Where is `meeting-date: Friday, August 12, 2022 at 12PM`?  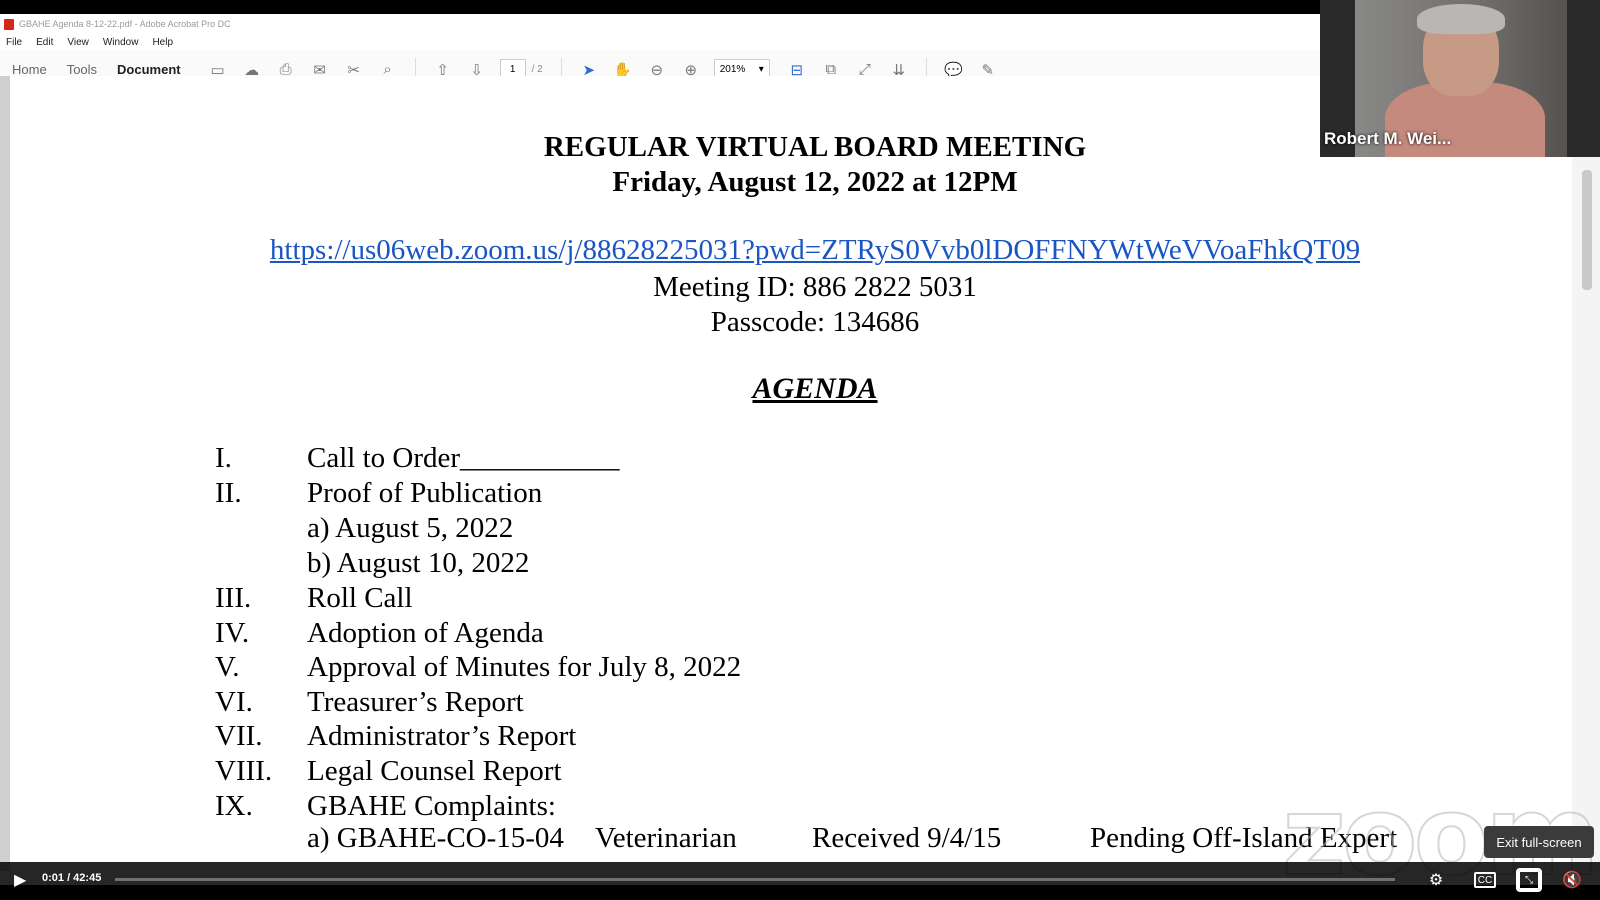
meeting-date: Friday, August 12, 2022 at 12PM is located at coordinates (815, 182).